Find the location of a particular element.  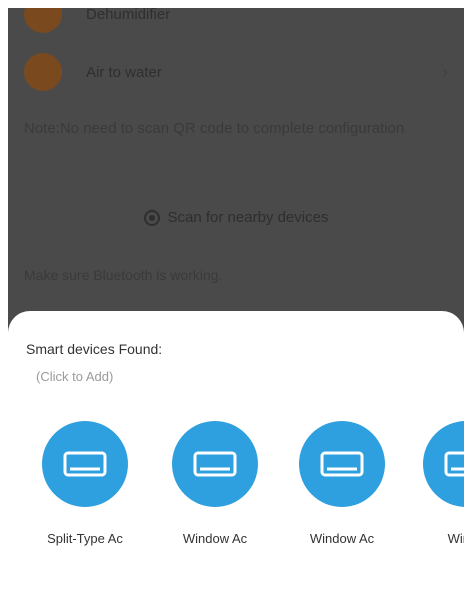

device-type-label: Air to water is located at coordinates (124, 72).